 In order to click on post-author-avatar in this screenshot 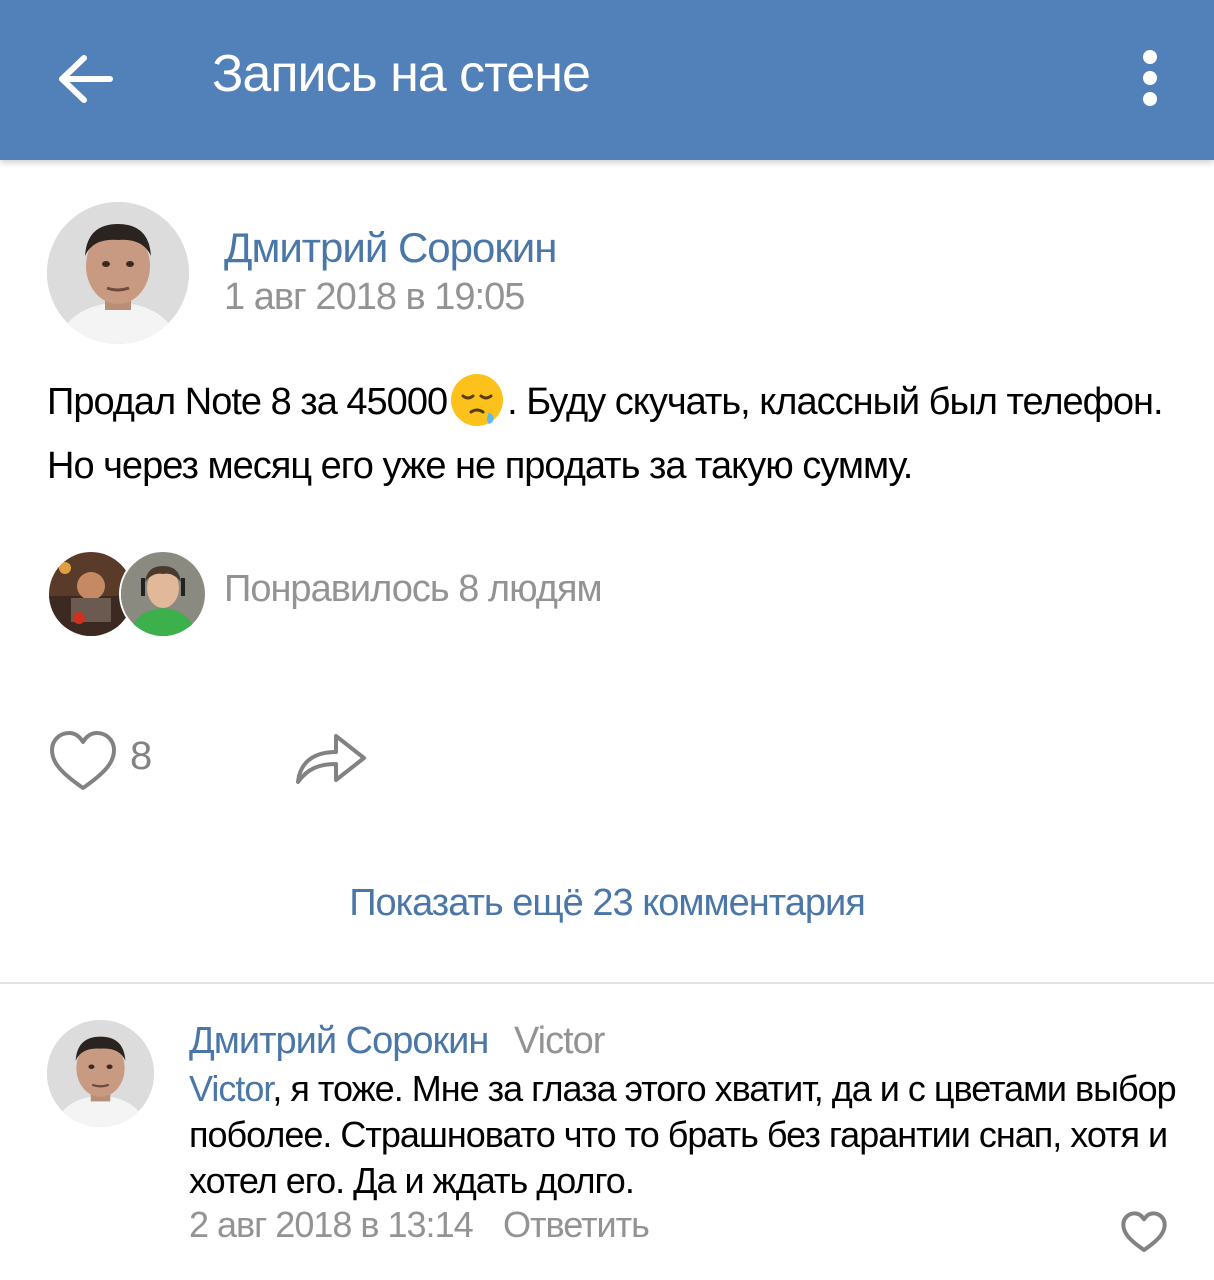, I will do `click(118, 273)`.